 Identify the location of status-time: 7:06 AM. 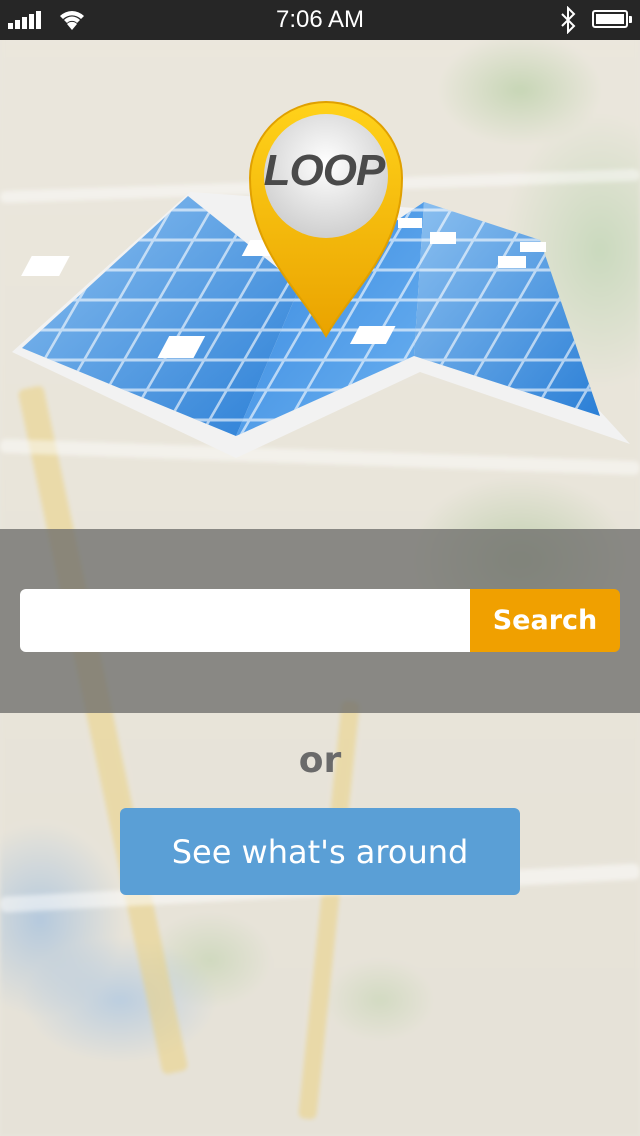
(320, 19).